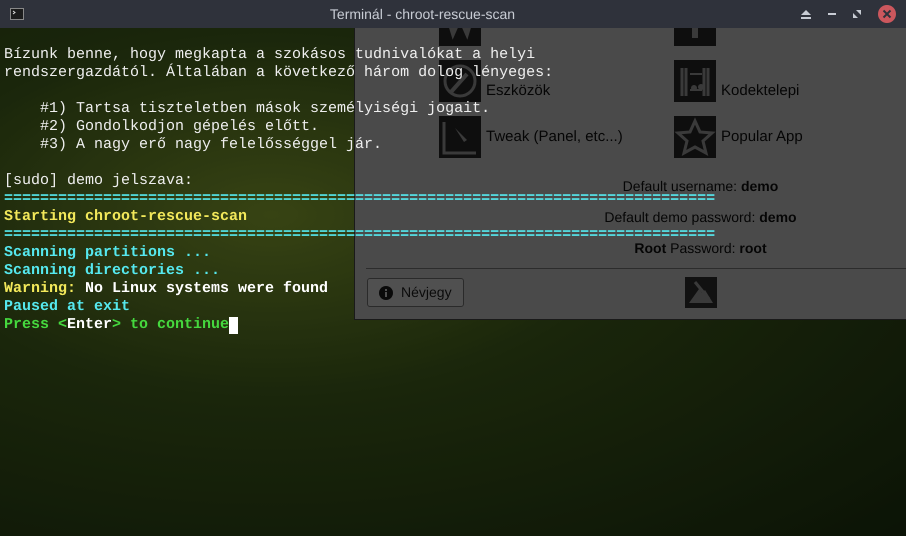  What do you see at coordinates (36, 325) in the screenshot?
I see `terminal-text: Press <` at bounding box center [36, 325].